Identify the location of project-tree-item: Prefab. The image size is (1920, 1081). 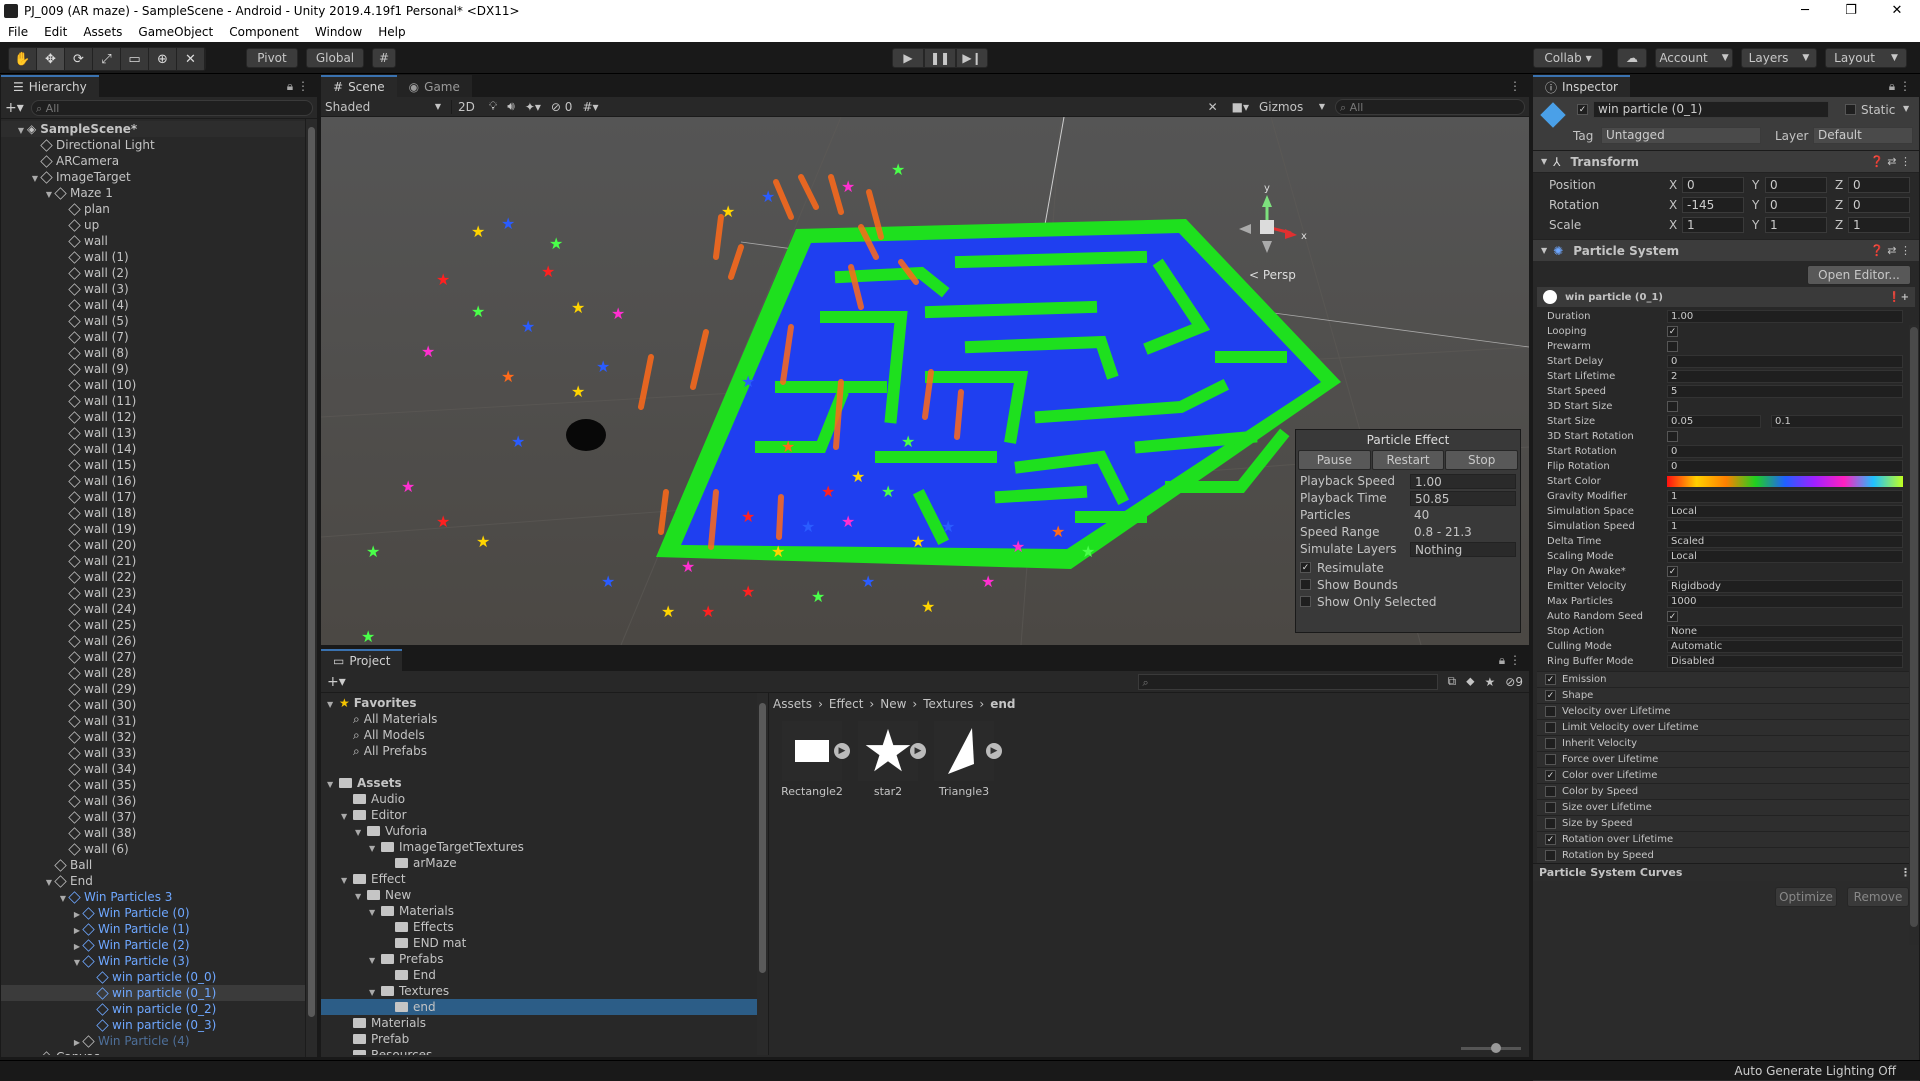
(539, 1039).